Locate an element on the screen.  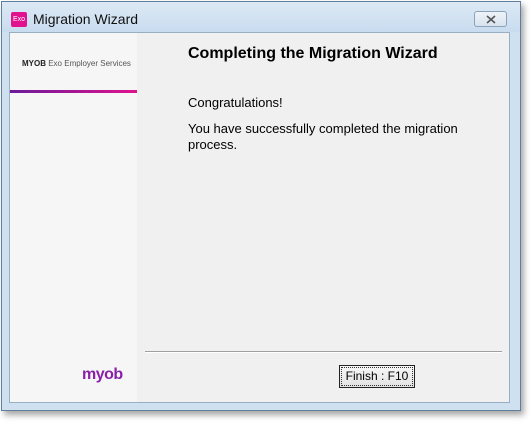
title-bar: Exo Migration Wizard is located at coordinates (261, 17).